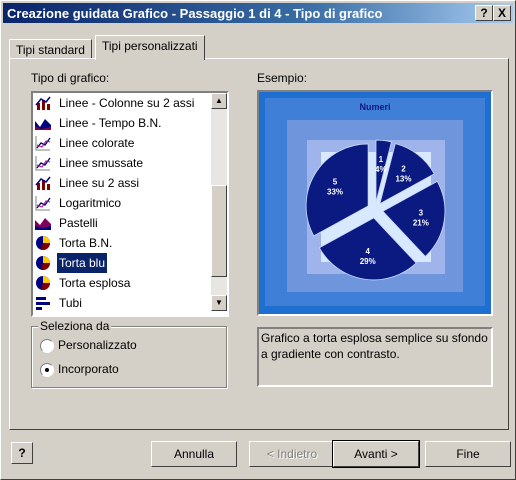  Describe the element at coordinates (97, 345) in the screenshot. I see `radio-custom-label: Personalizzato` at that location.